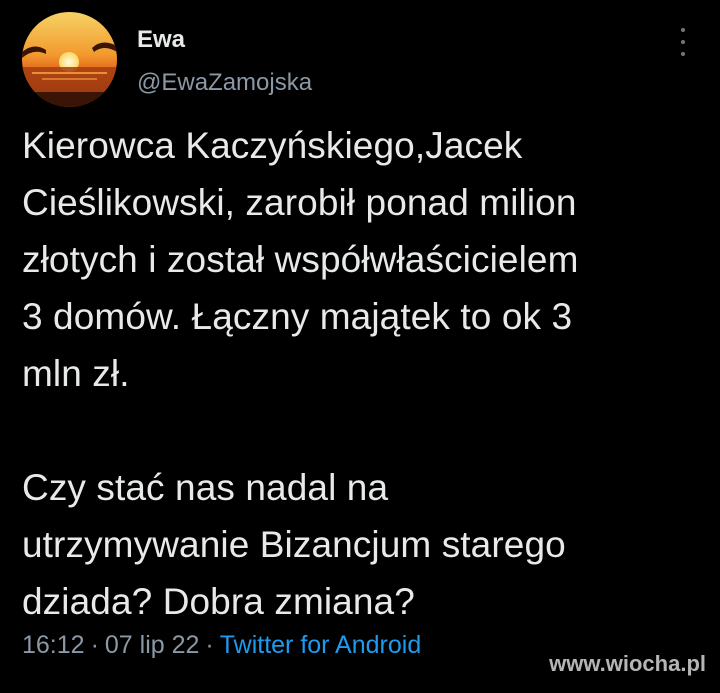 The height and width of the screenshot is (693, 720). I want to click on tweet-text-line: mln zł., so click(76, 373).